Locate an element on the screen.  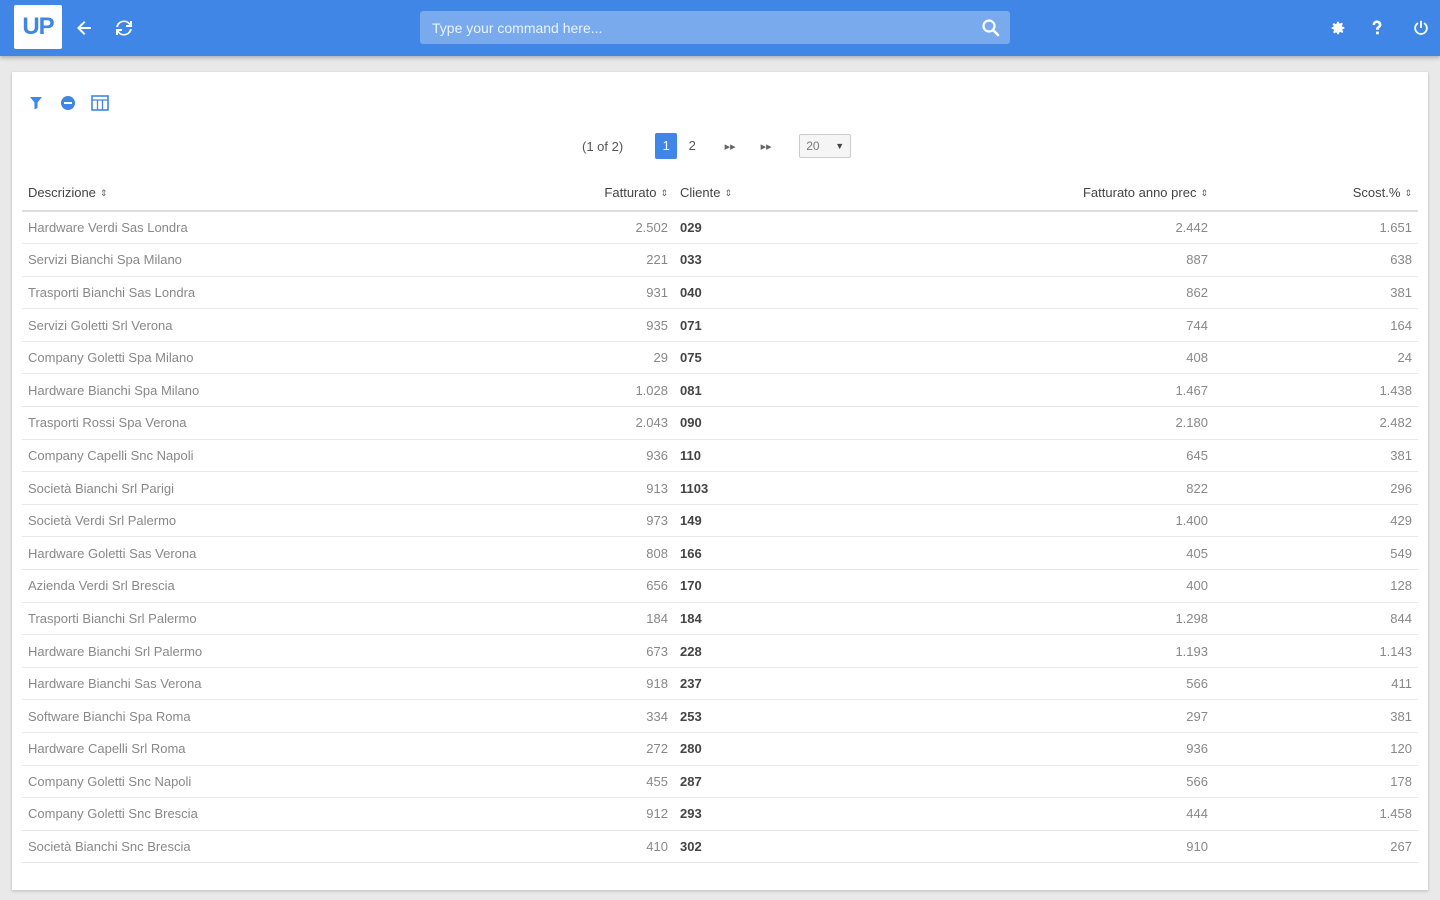
page-2-button: 2 is located at coordinates (692, 146).